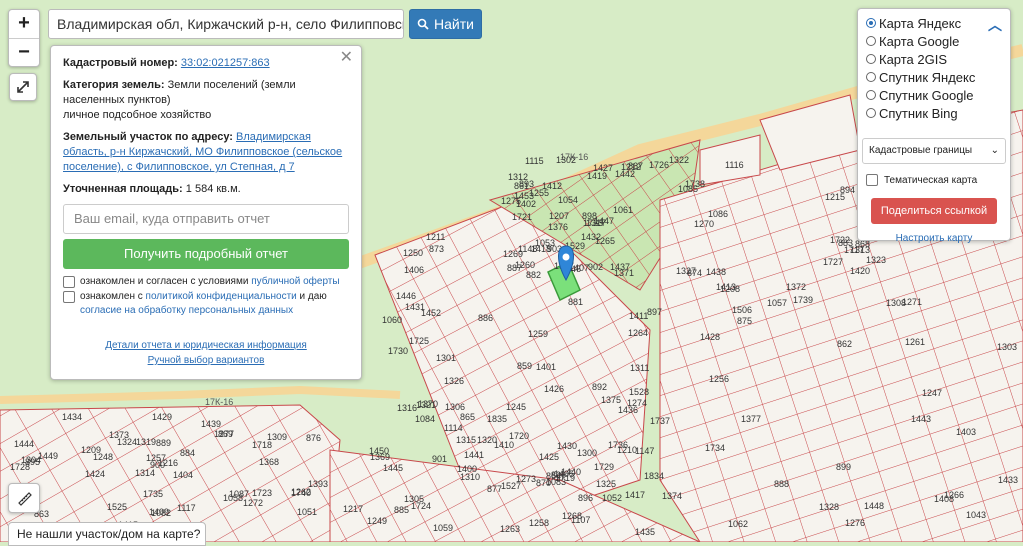 This screenshot has width=1023, height=546. What do you see at coordinates (934, 59) in the screenshot?
I see `layer-option: Карта 2GIS` at bounding box center [934, 59].